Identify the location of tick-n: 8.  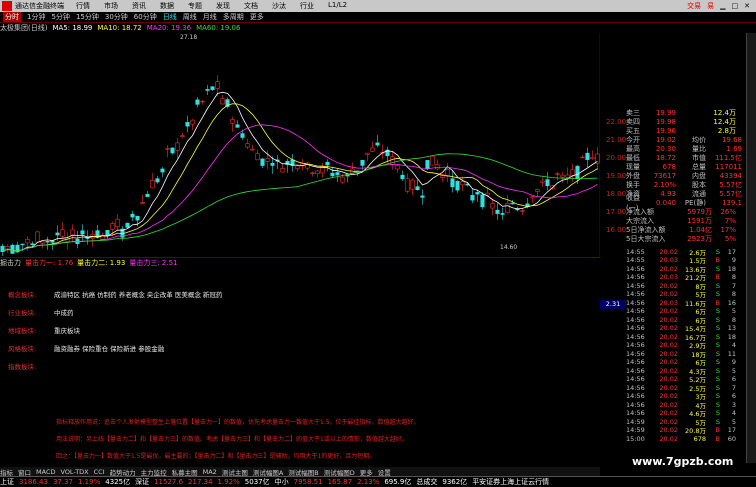
(733, 319).